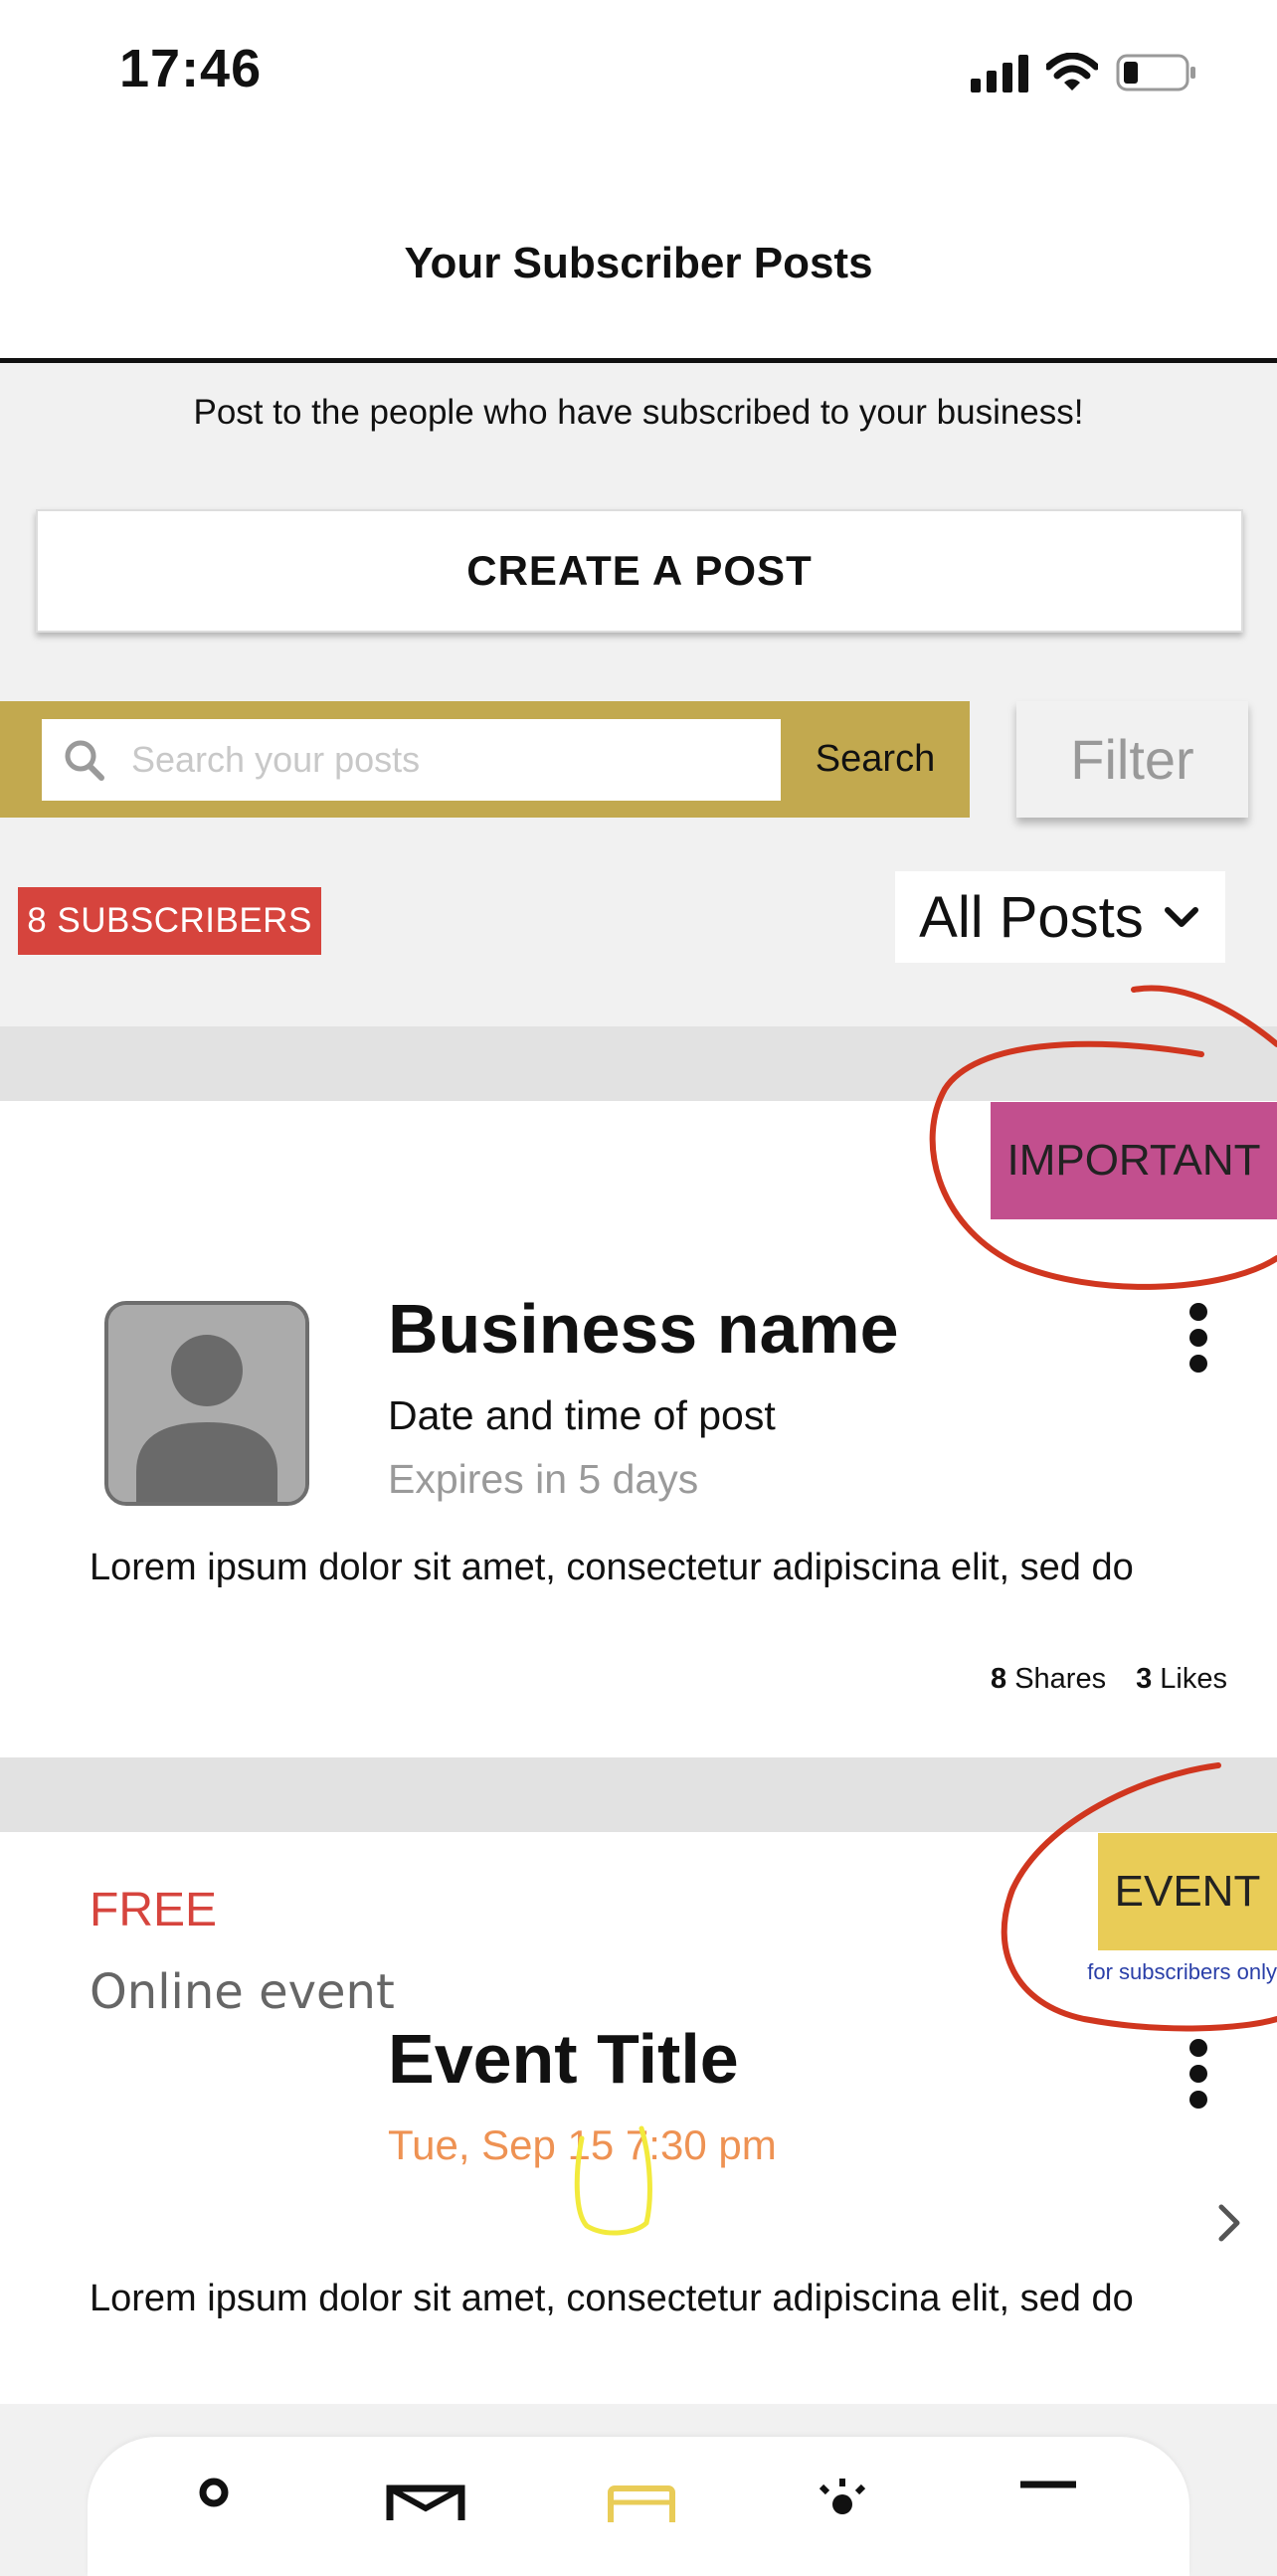 The width and height of the screenshot is (1277, 2576). Describe the element at coordinates (582, 1415) in the screenshot. I see `post-date: Date and time of post` at that location.